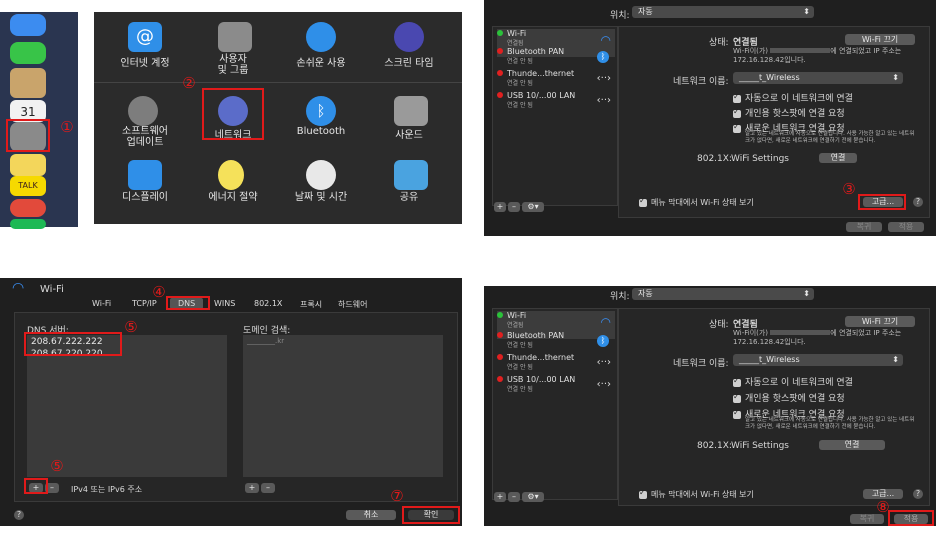 The height and width of the screenshot is (560, 936). I want to click on gear-icon, so click(143, 111).